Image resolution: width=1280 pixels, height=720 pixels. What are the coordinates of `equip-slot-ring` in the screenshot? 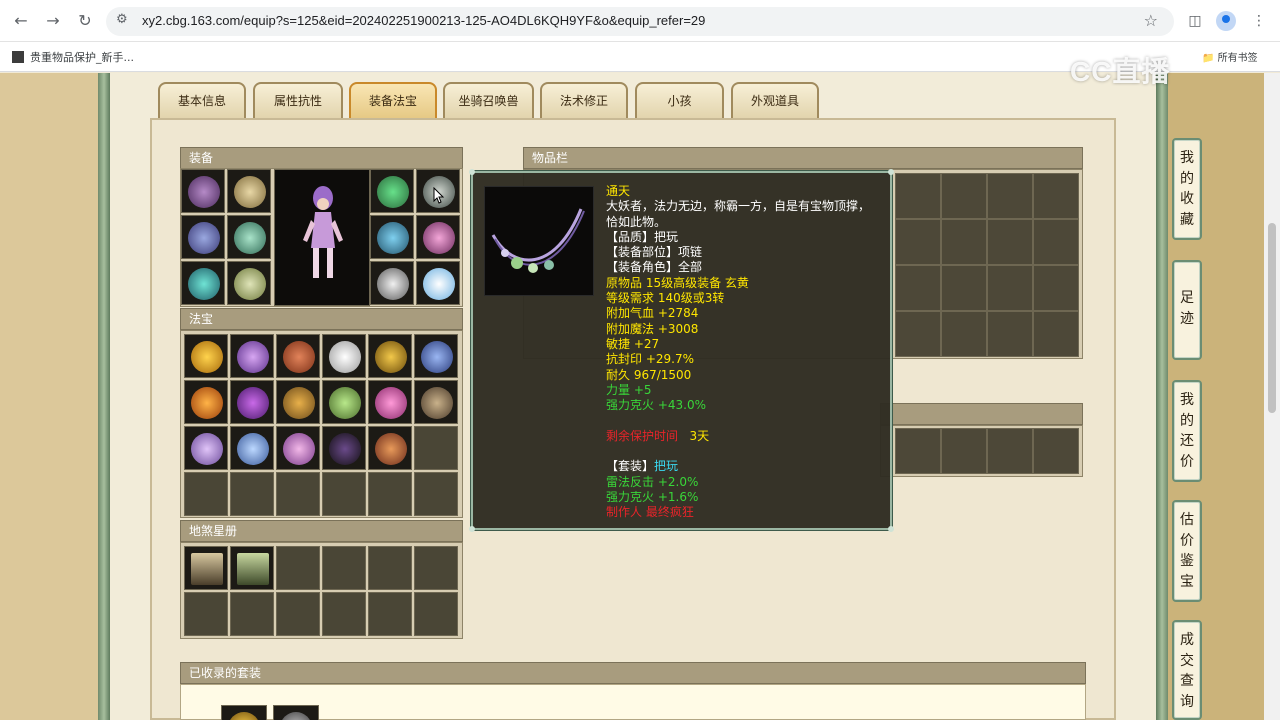 It's located at (392, 237).